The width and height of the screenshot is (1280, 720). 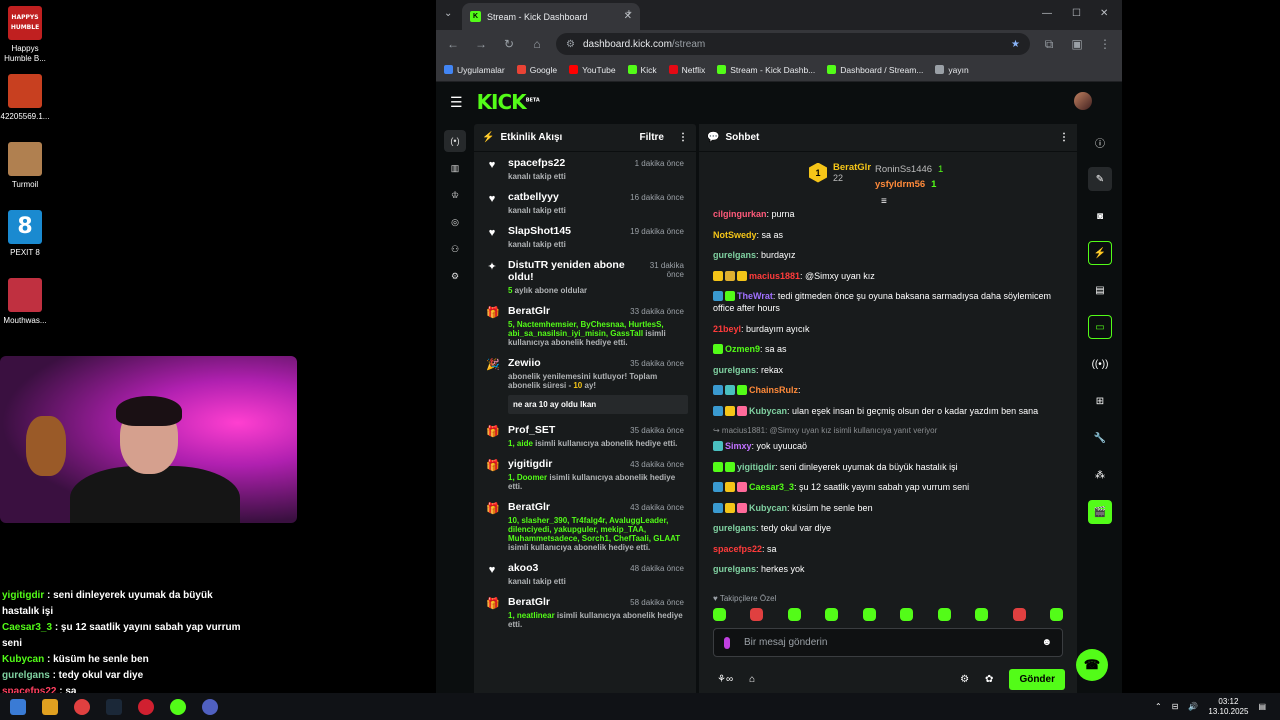 I want to click on reload-icon: ↻, so click(x=509, y=44).